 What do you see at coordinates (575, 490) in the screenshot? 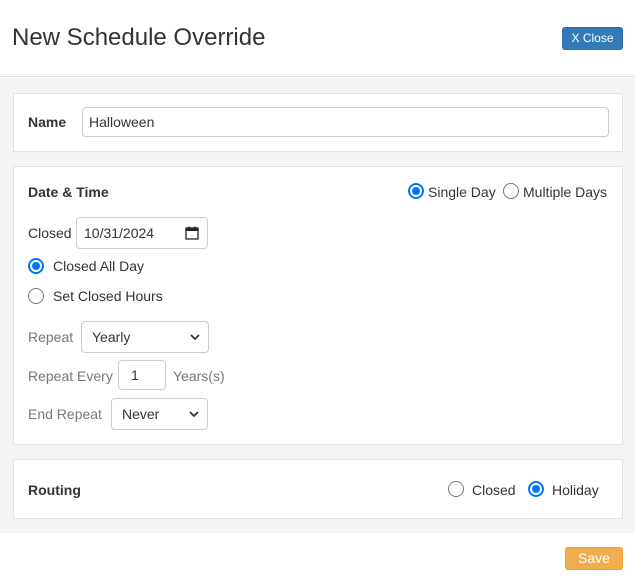
I see `routing-holiday-label: Holiday` at bounding box center [575, 490].